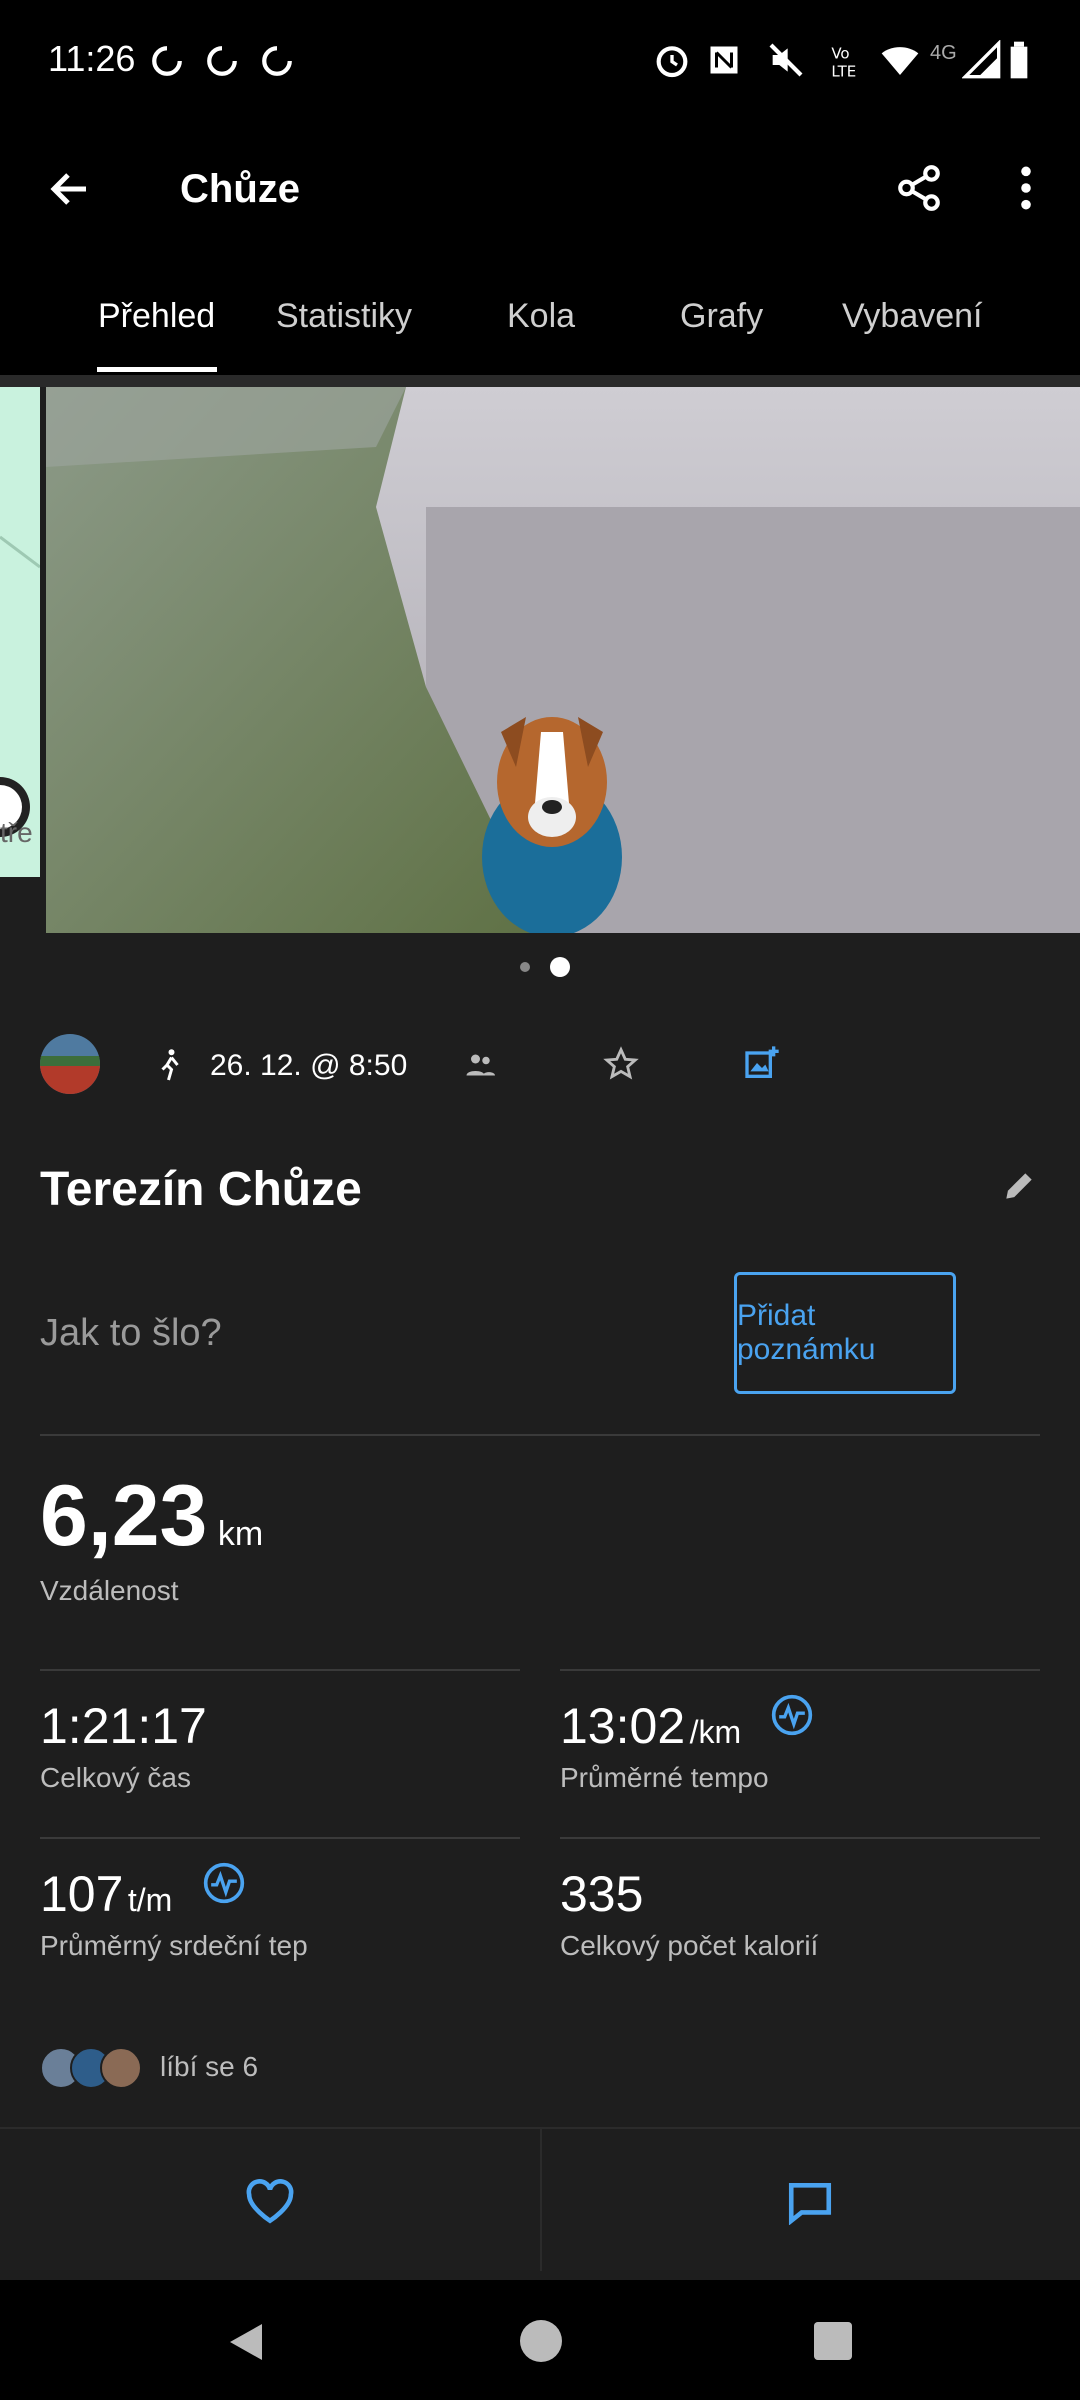 Image resolution: width=1080 pixels, height=2400 pixels. What do you see at coordinates (201, 1189) in the screenshot?
I see `activity-name: Terezín Chůze` at bounding box center [201, 1189].